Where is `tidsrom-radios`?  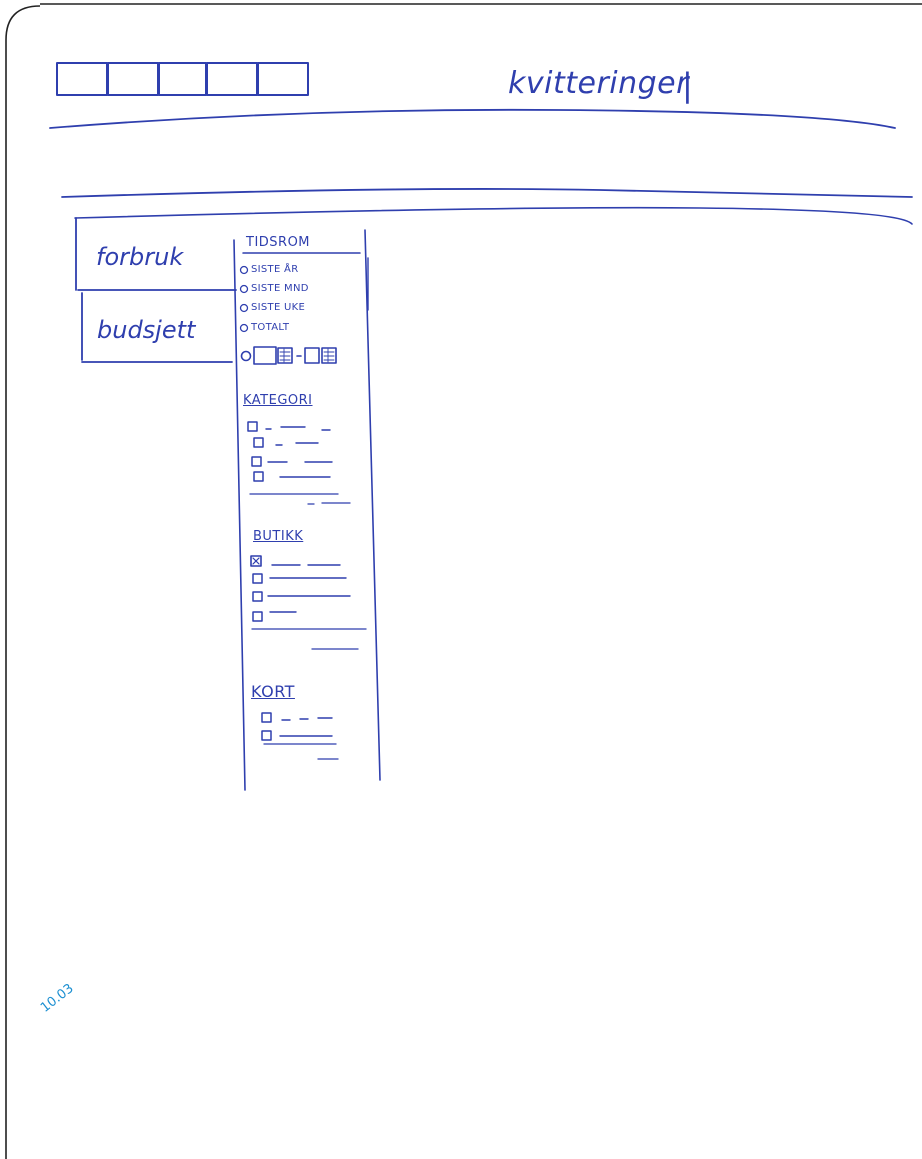
tidsrom-radios is located at coordinates (244, 299).